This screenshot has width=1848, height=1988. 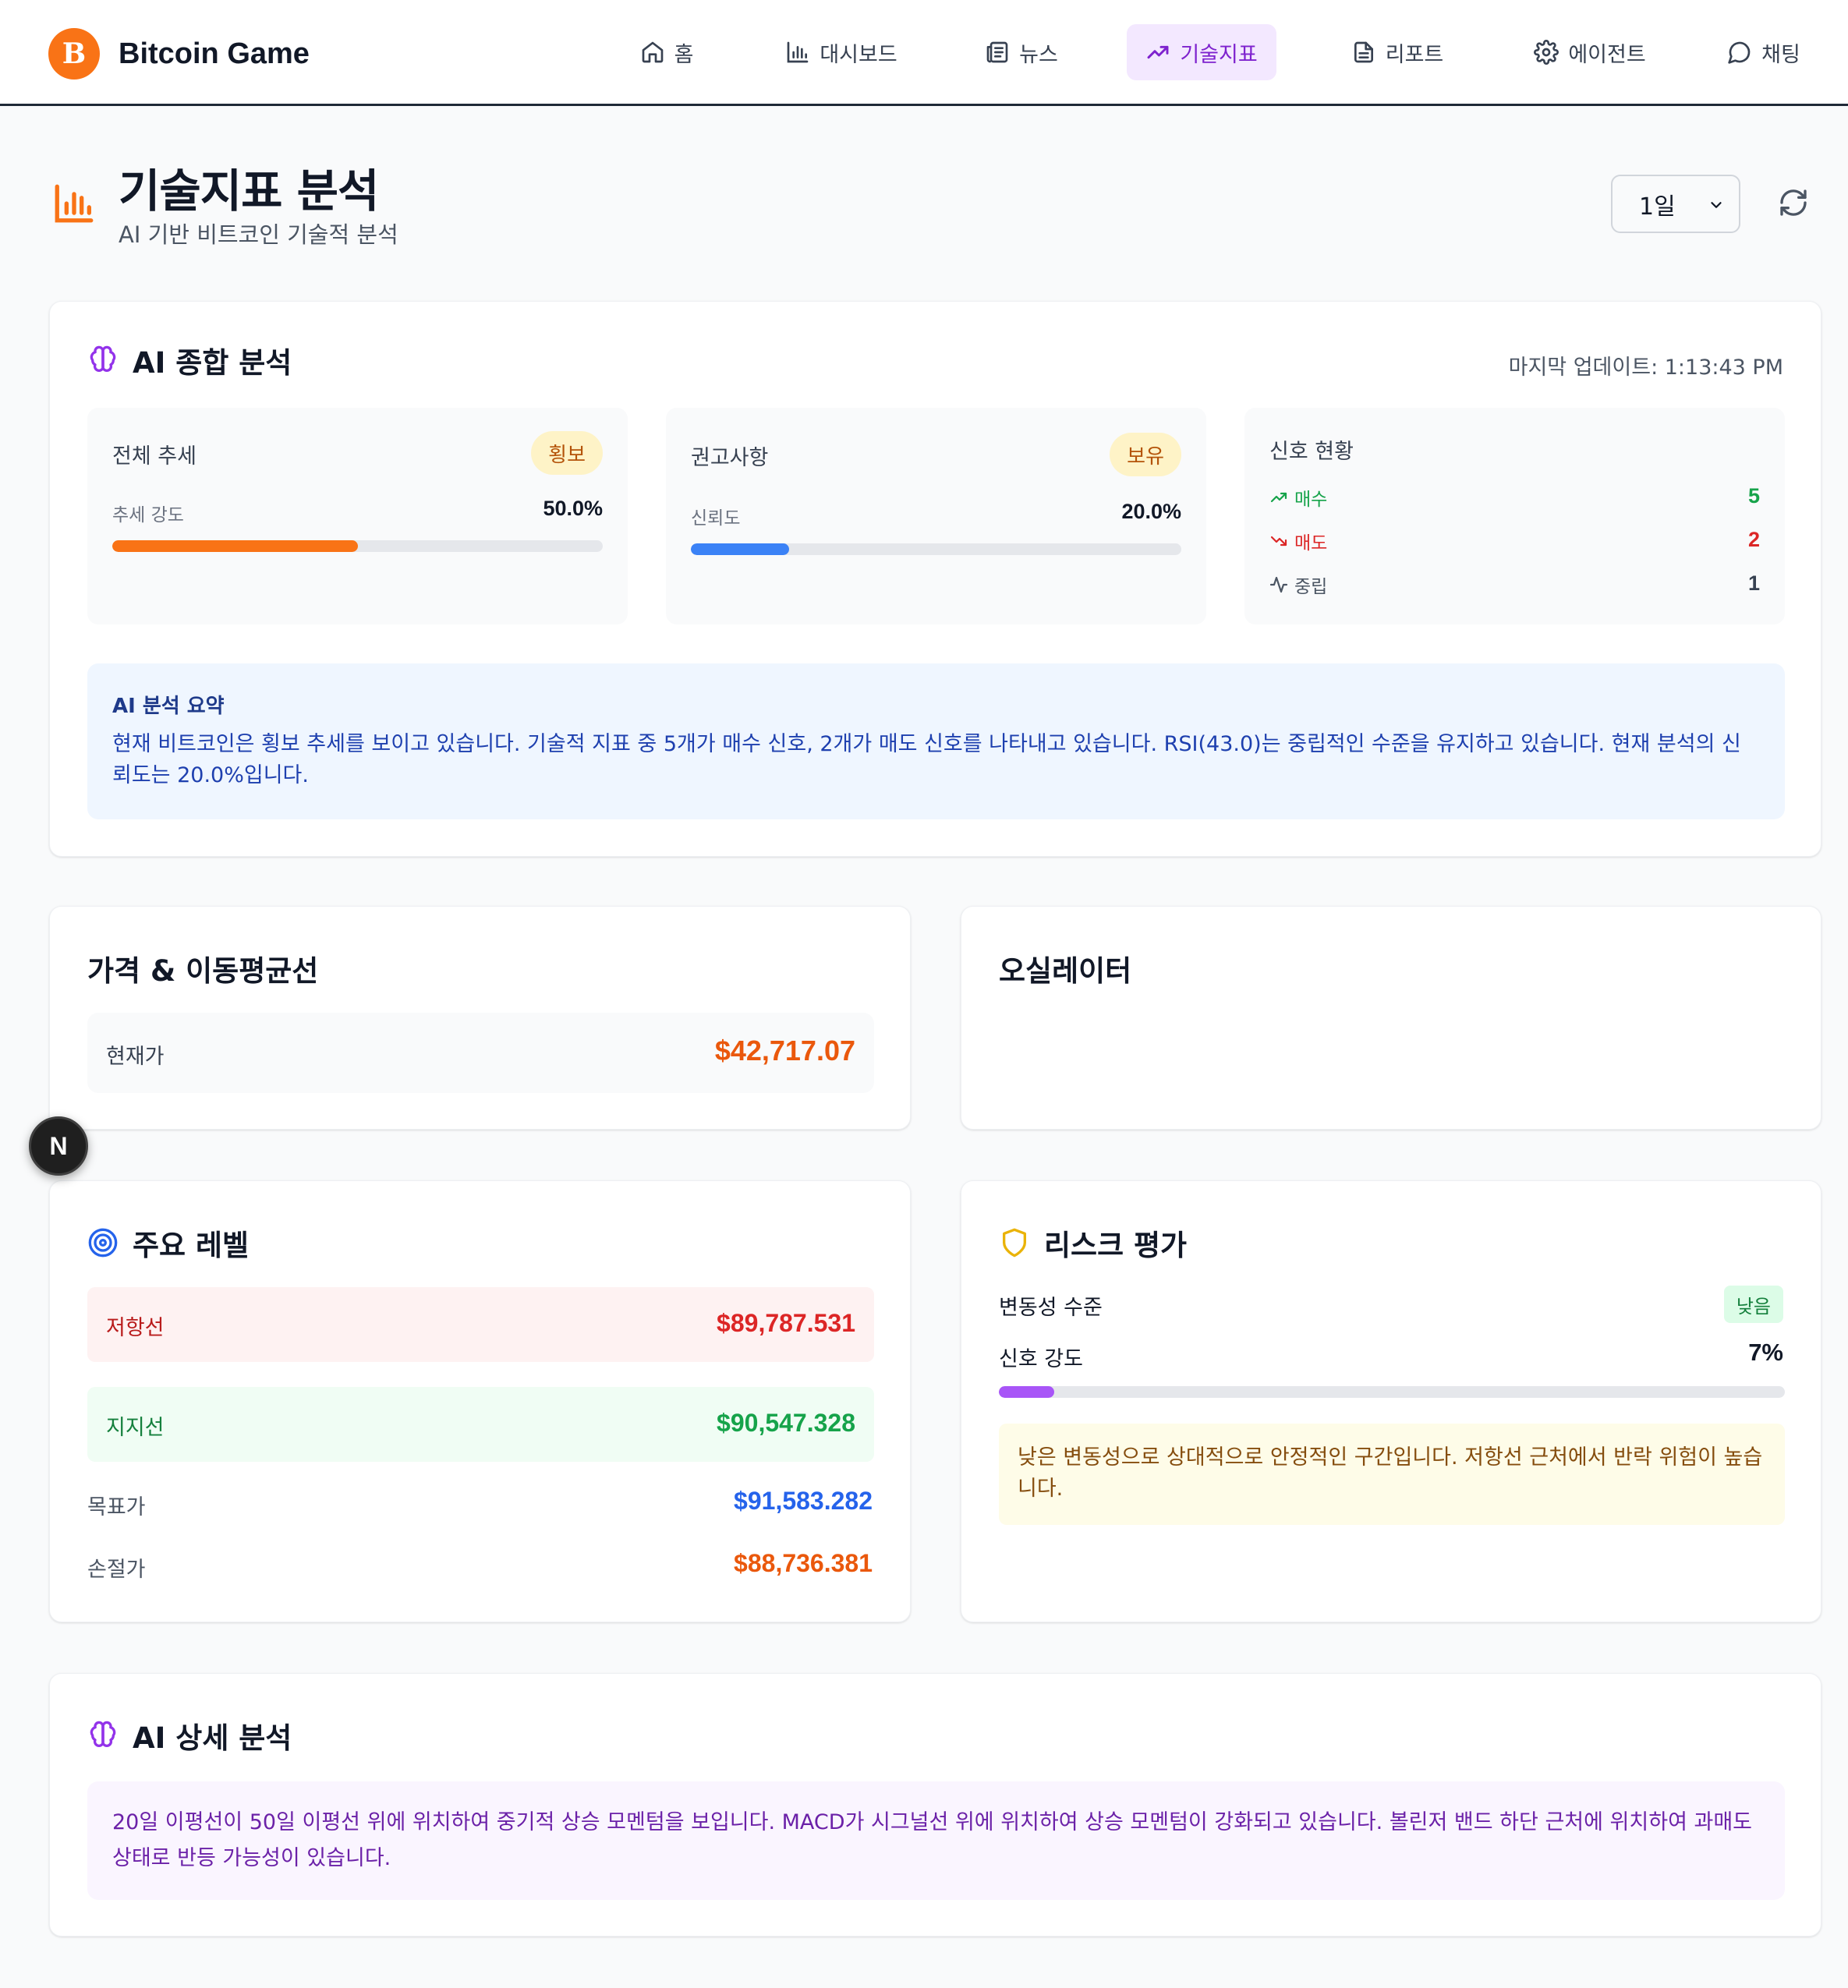 What do you see at coordinates (936, 549) in the screenshot?
I see `confidence-bar` at bounding box center [936, 549].